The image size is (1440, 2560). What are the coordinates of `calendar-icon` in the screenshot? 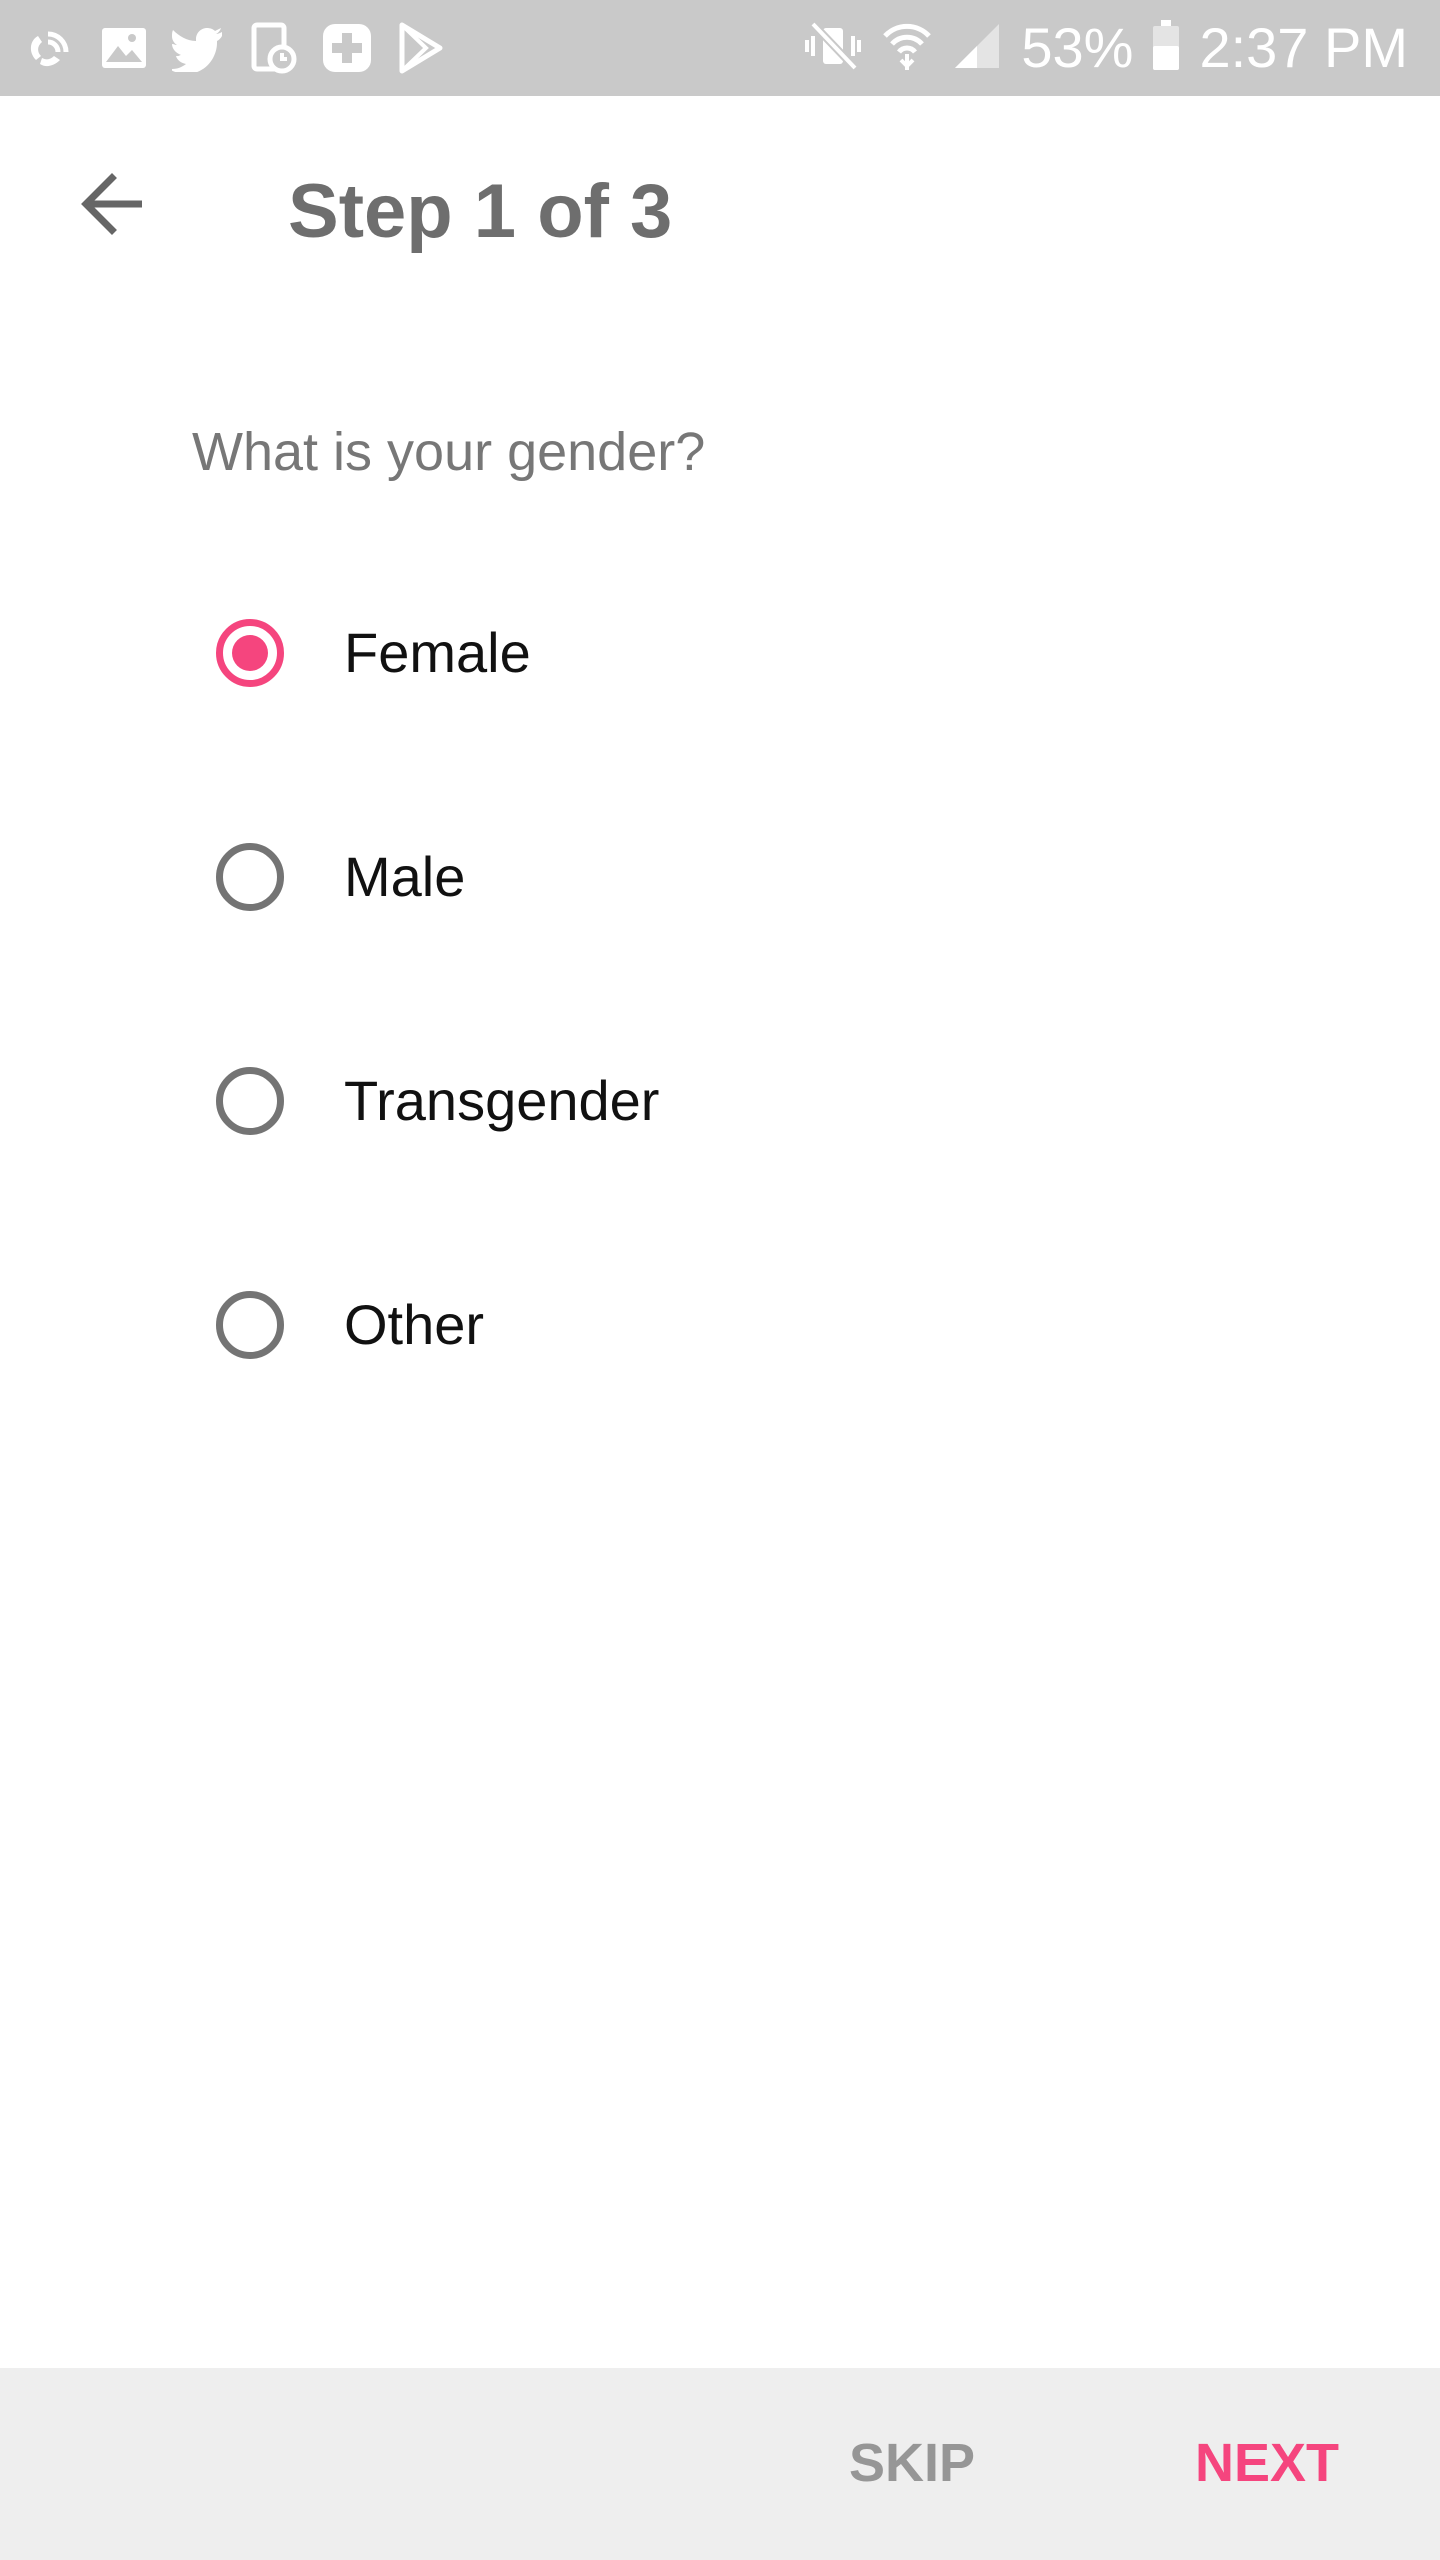 It's located at (273, 48).